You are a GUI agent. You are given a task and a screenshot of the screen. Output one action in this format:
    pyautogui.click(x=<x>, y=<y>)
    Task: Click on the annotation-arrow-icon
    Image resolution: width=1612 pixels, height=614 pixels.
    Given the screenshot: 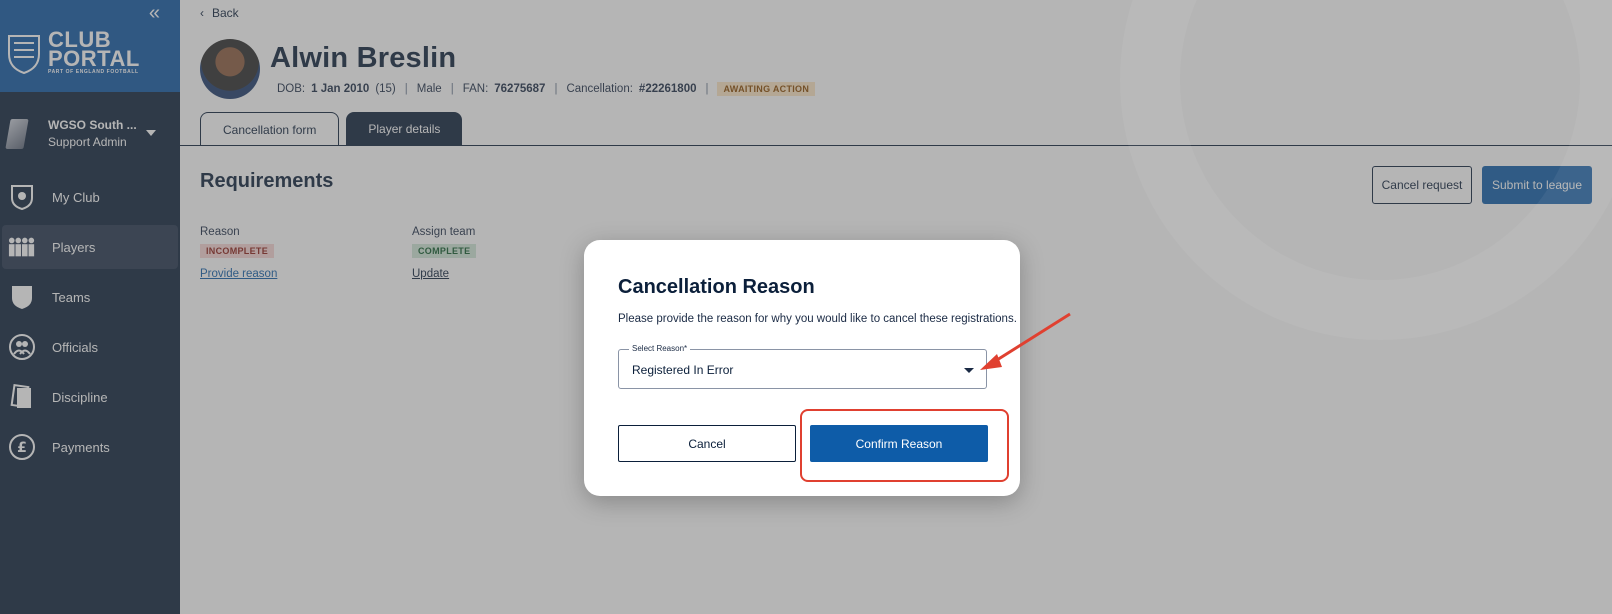 What is the action you would take?
    pyautogui.click(x=1025, y=341)
    